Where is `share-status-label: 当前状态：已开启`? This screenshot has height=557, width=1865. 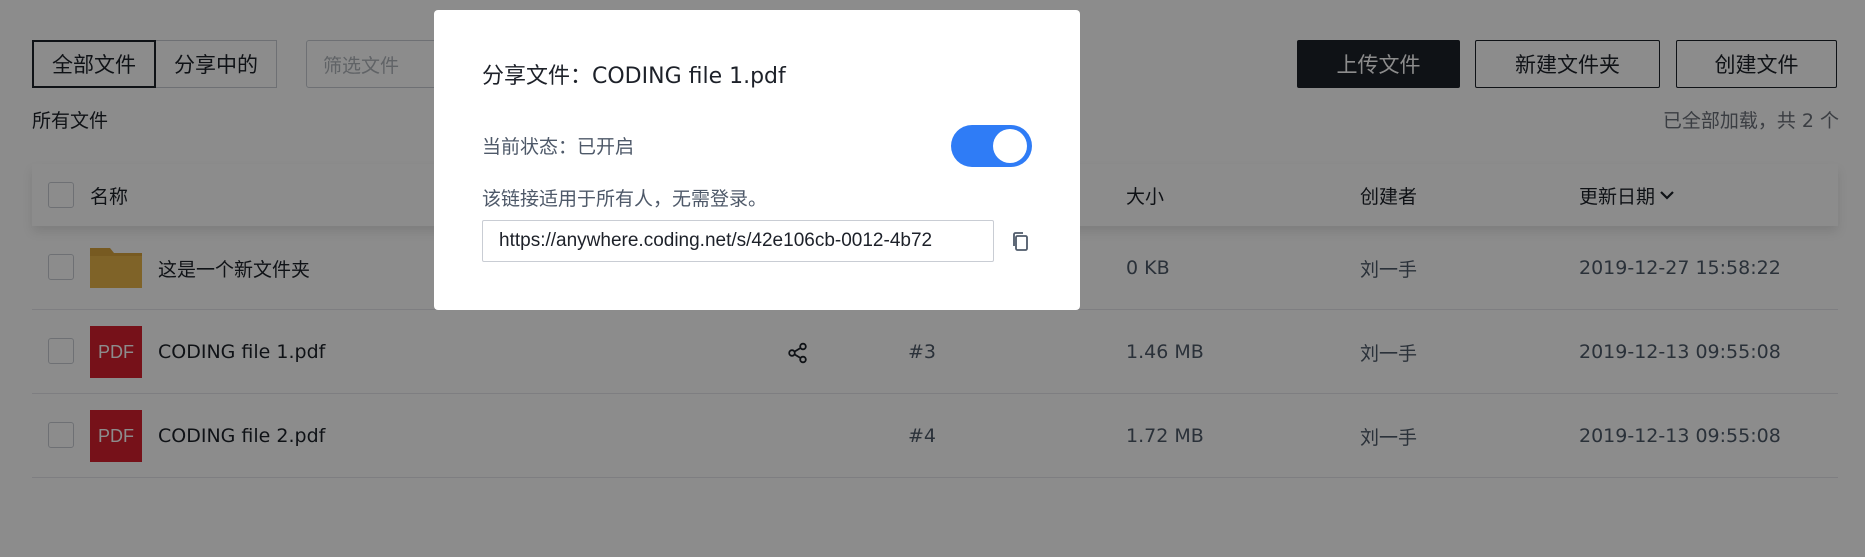 share-status-label: 当前状态：已开启 is located at coordinates (558, 147).